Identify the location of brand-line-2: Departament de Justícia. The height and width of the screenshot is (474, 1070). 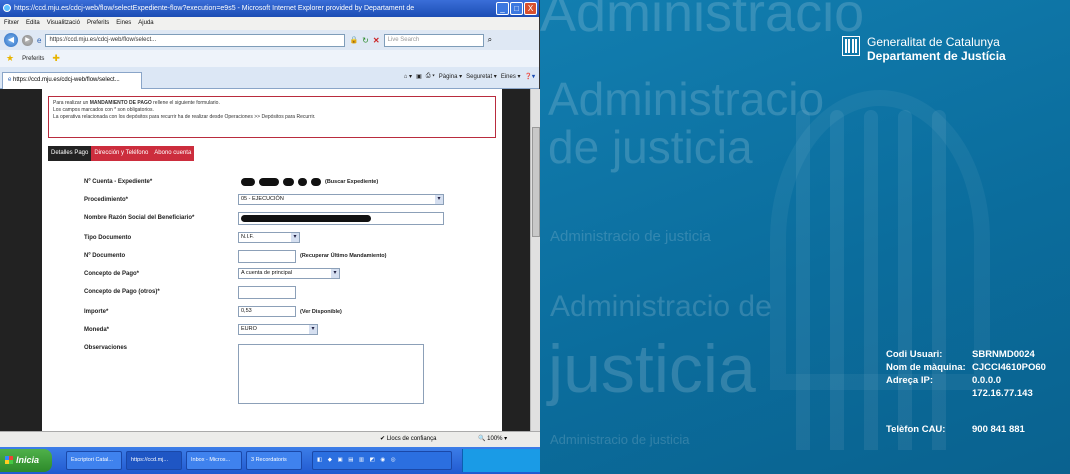
(936, 56).